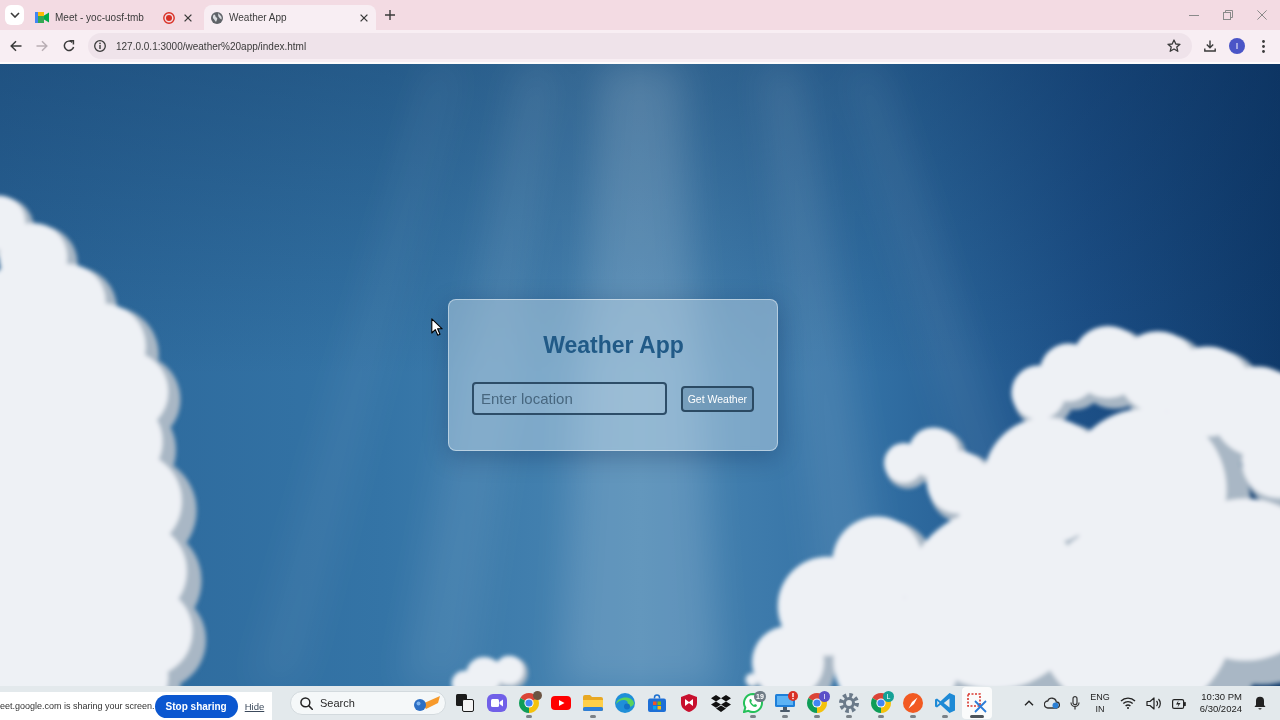 Image resolution: width=1280 pixels, height=720 pixels. Describe the element at coordinates (753, 703) in the screenshot. I see `chat-bubble-icon` at that location.